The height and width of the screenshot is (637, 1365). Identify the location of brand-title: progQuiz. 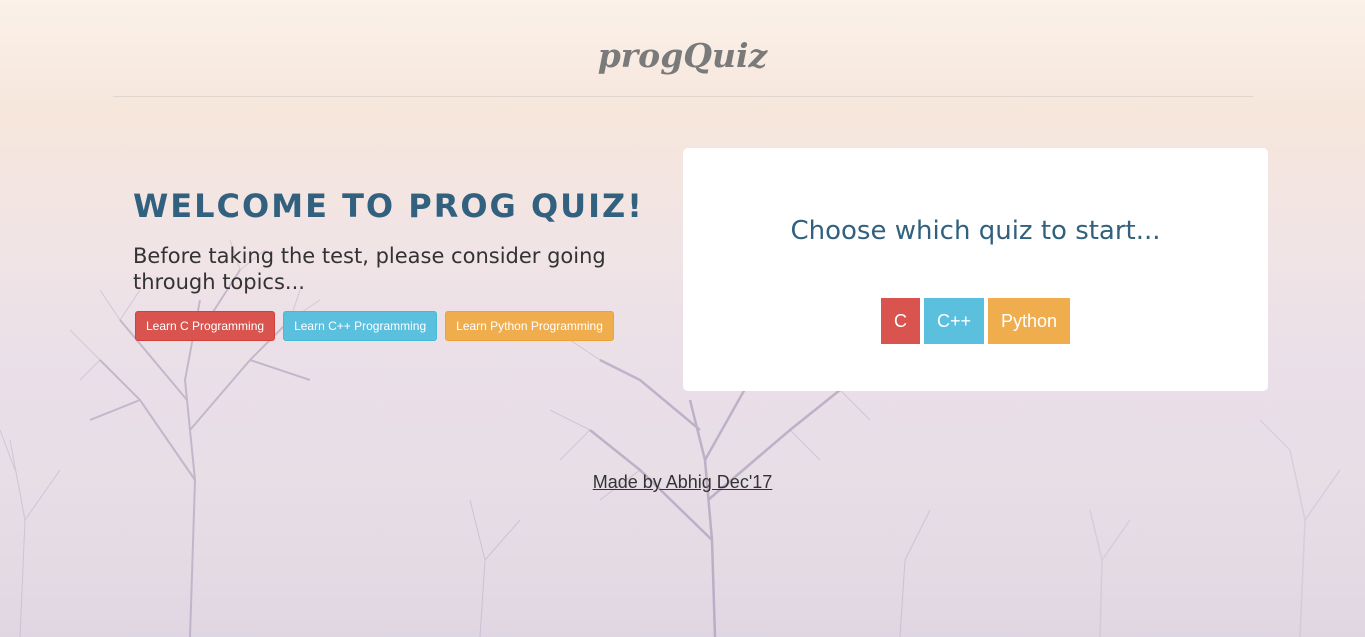
(682, 55).